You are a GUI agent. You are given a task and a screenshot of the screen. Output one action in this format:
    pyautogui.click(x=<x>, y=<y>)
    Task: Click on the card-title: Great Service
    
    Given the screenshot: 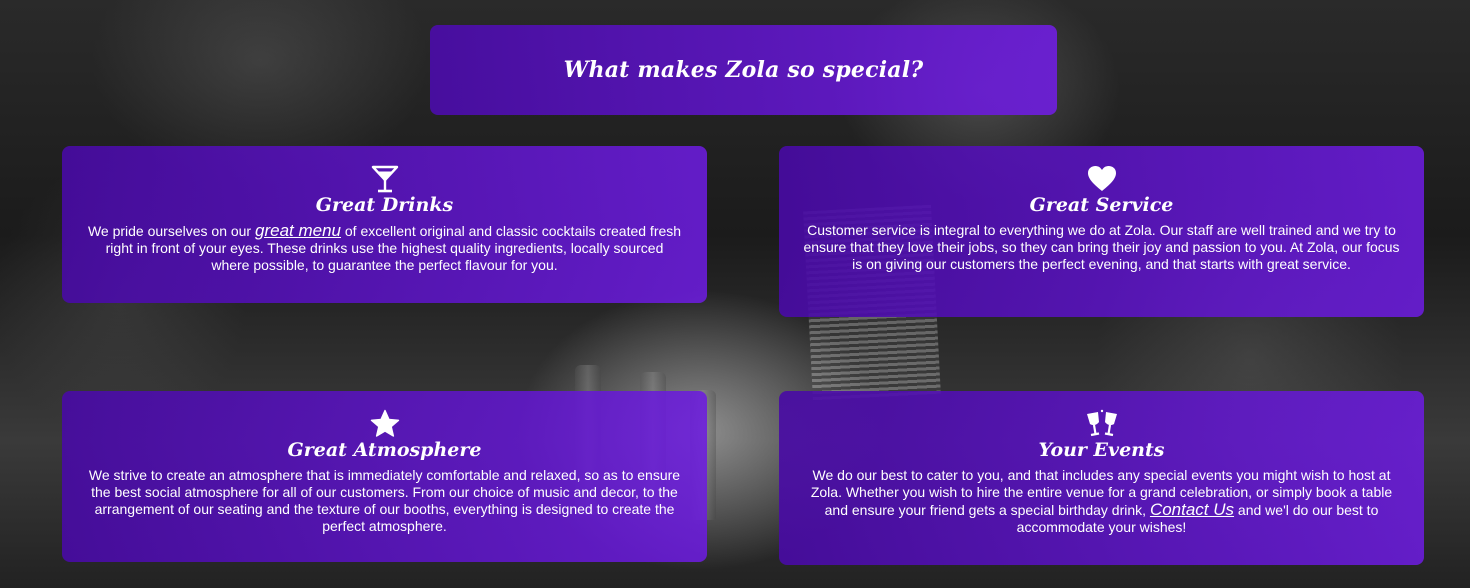 What is the action you would take?
    pyautogui.click(x=1101, y=205)
    